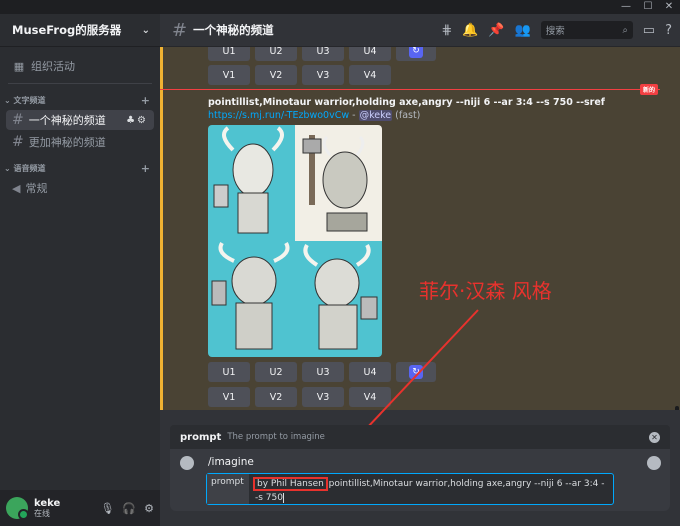  What do you see at coordinates (290, 484) in the screenshot?
I see `highlighted-style-text: by Phil Hansen` at bounding box center [290, 484].